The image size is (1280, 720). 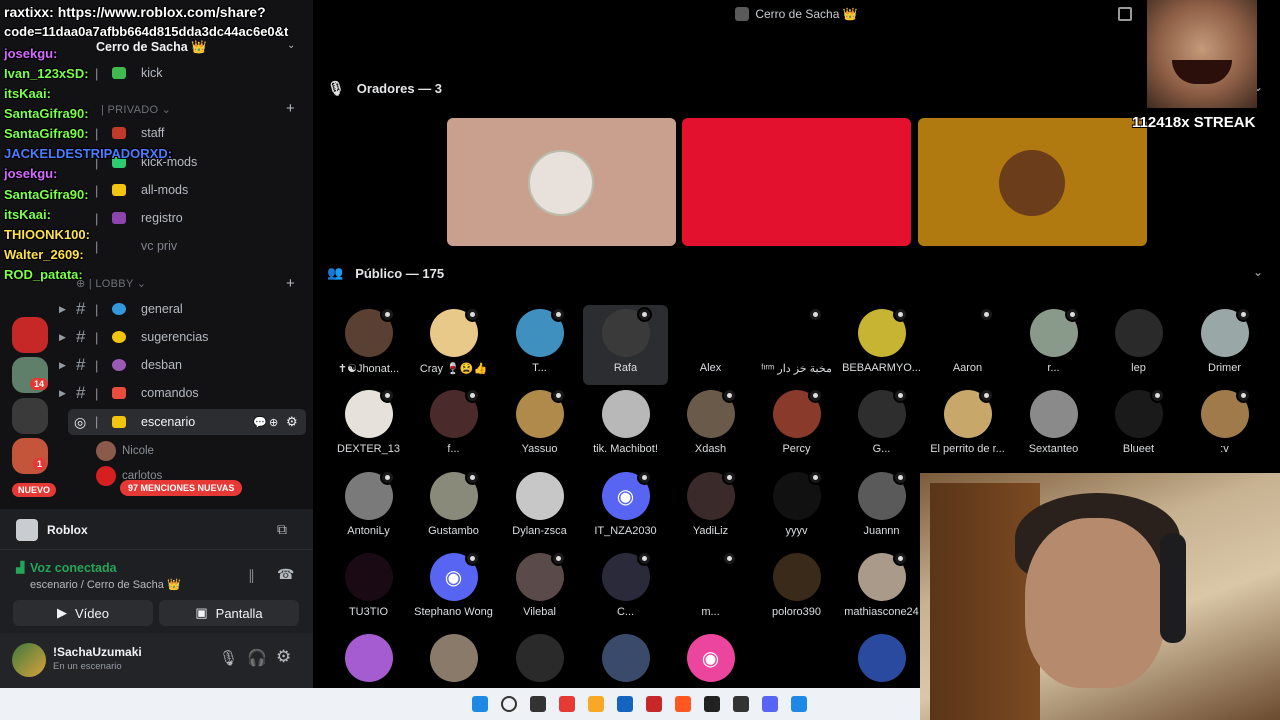 What do you see at coordinates (229, 613) in the screenshot?
I see `screen-share-button: ▣ Pantalla` at bounding box center [229, 613].